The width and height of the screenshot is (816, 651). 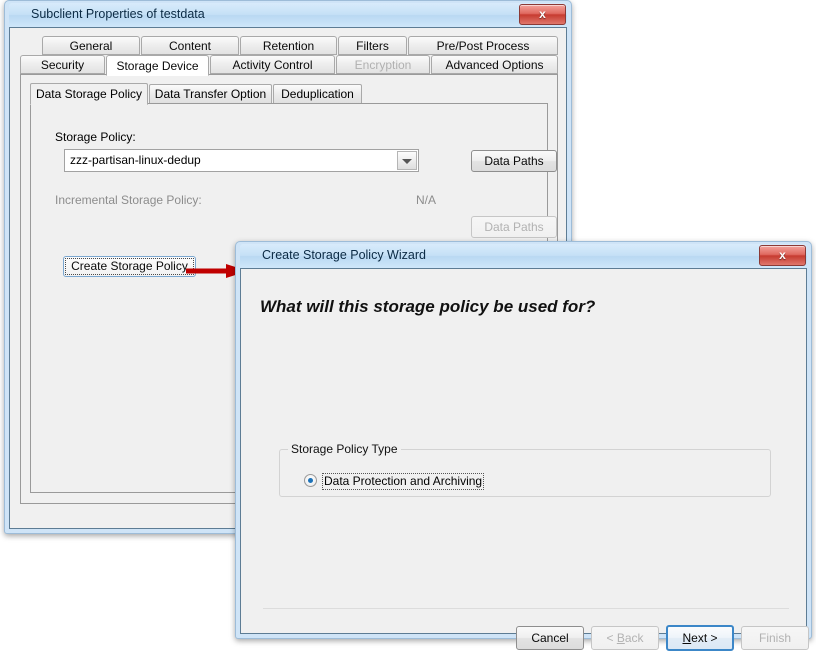 I want to click on inner-tab-deduplication: Deduplication, so click(x=317, y=94).